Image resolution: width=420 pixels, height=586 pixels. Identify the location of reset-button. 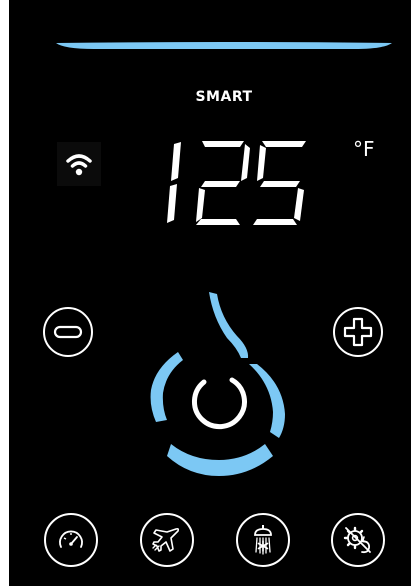
(358, 540).